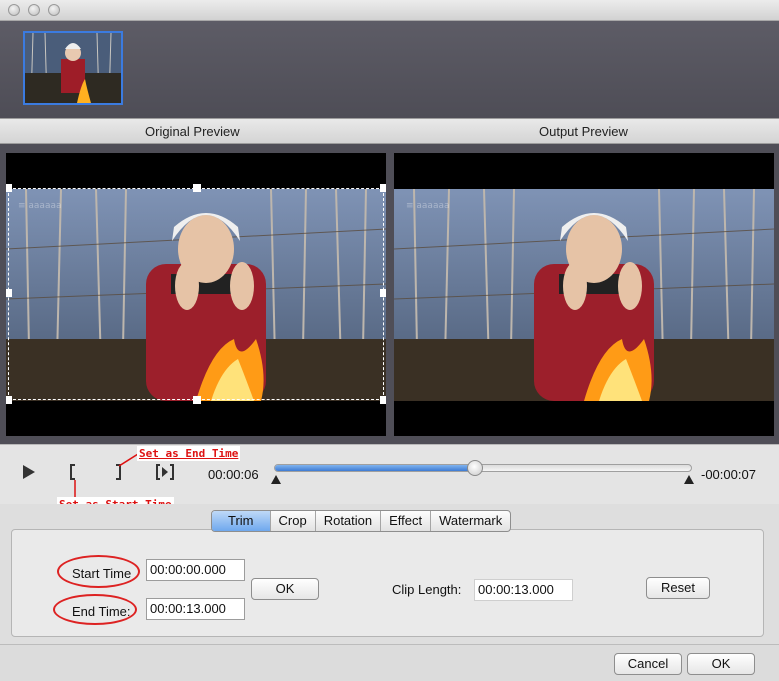  What do you see at coordinates (285, 589) in the screenshot?
I see `trim-ok-button: OK` at bounding box center [285, 589].